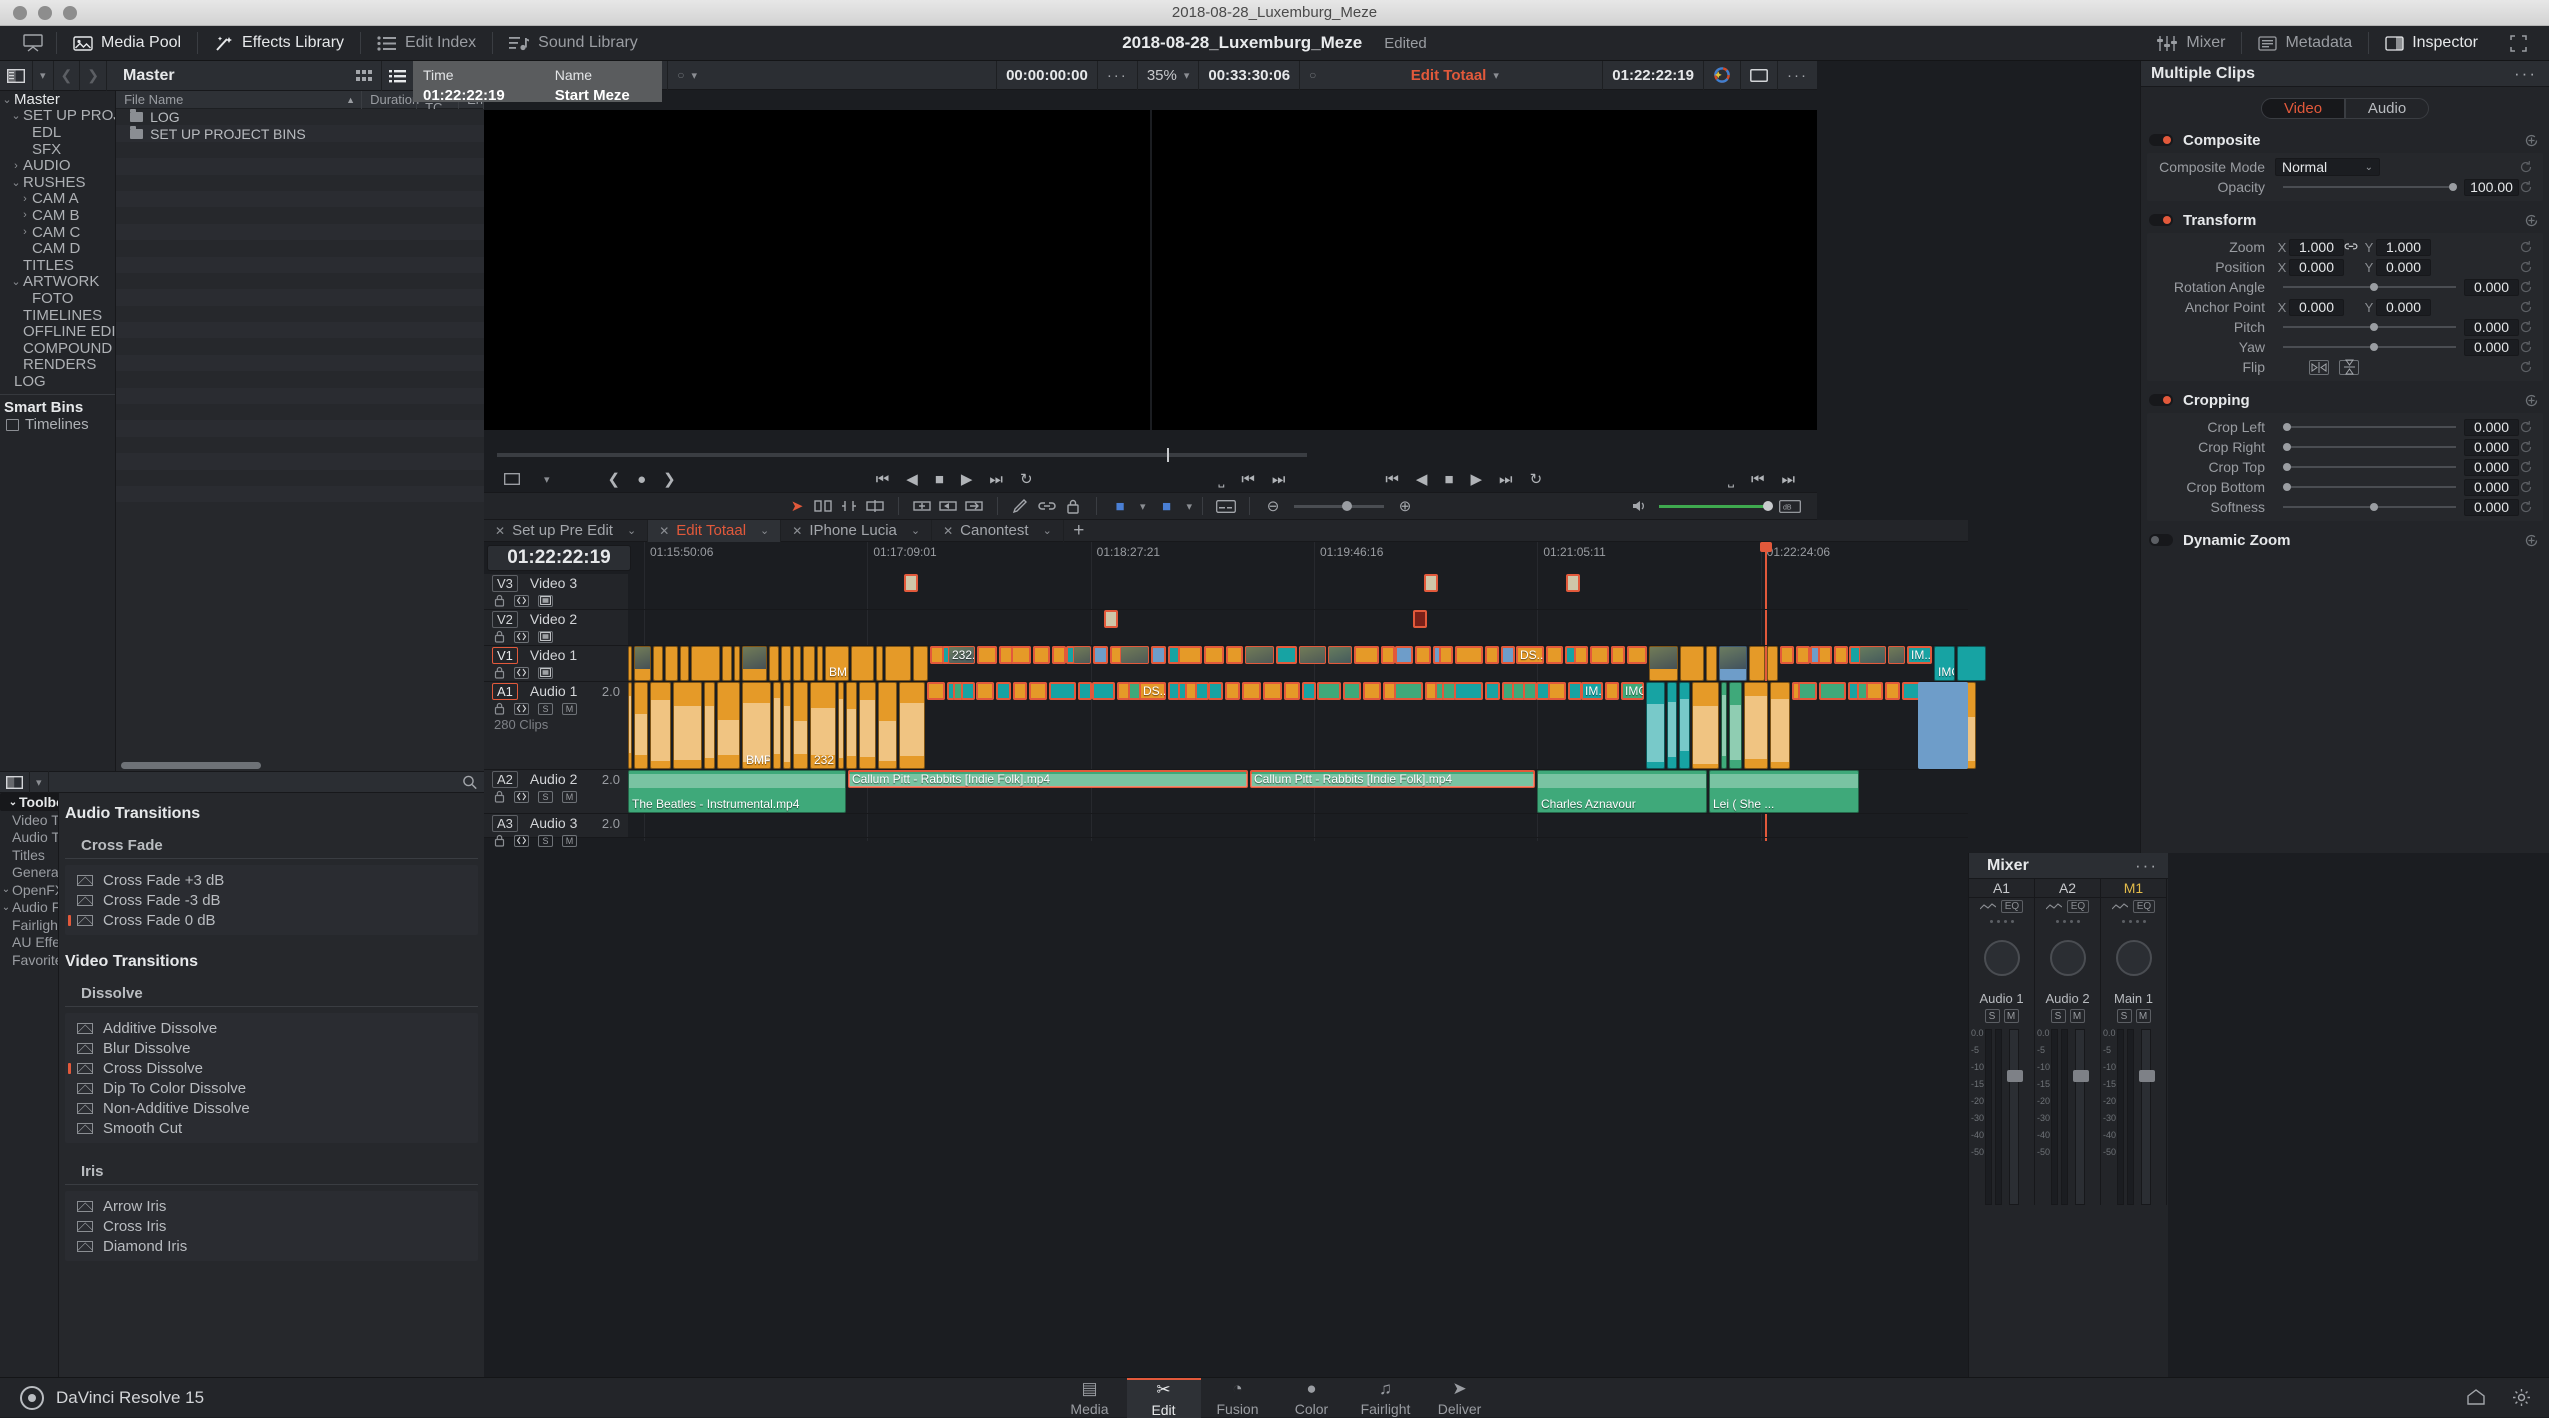  Describe the element at coordinates (300, 133) in the screenshot. I see `media-pool-row: SET UP PROJECT BINS` at that location.